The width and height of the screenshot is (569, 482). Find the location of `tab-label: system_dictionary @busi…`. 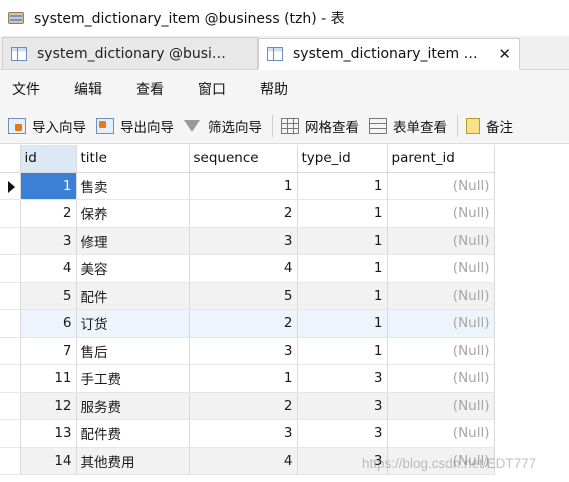

tab-label: system_dictionary @busi… is located at coordinates (131, 53).